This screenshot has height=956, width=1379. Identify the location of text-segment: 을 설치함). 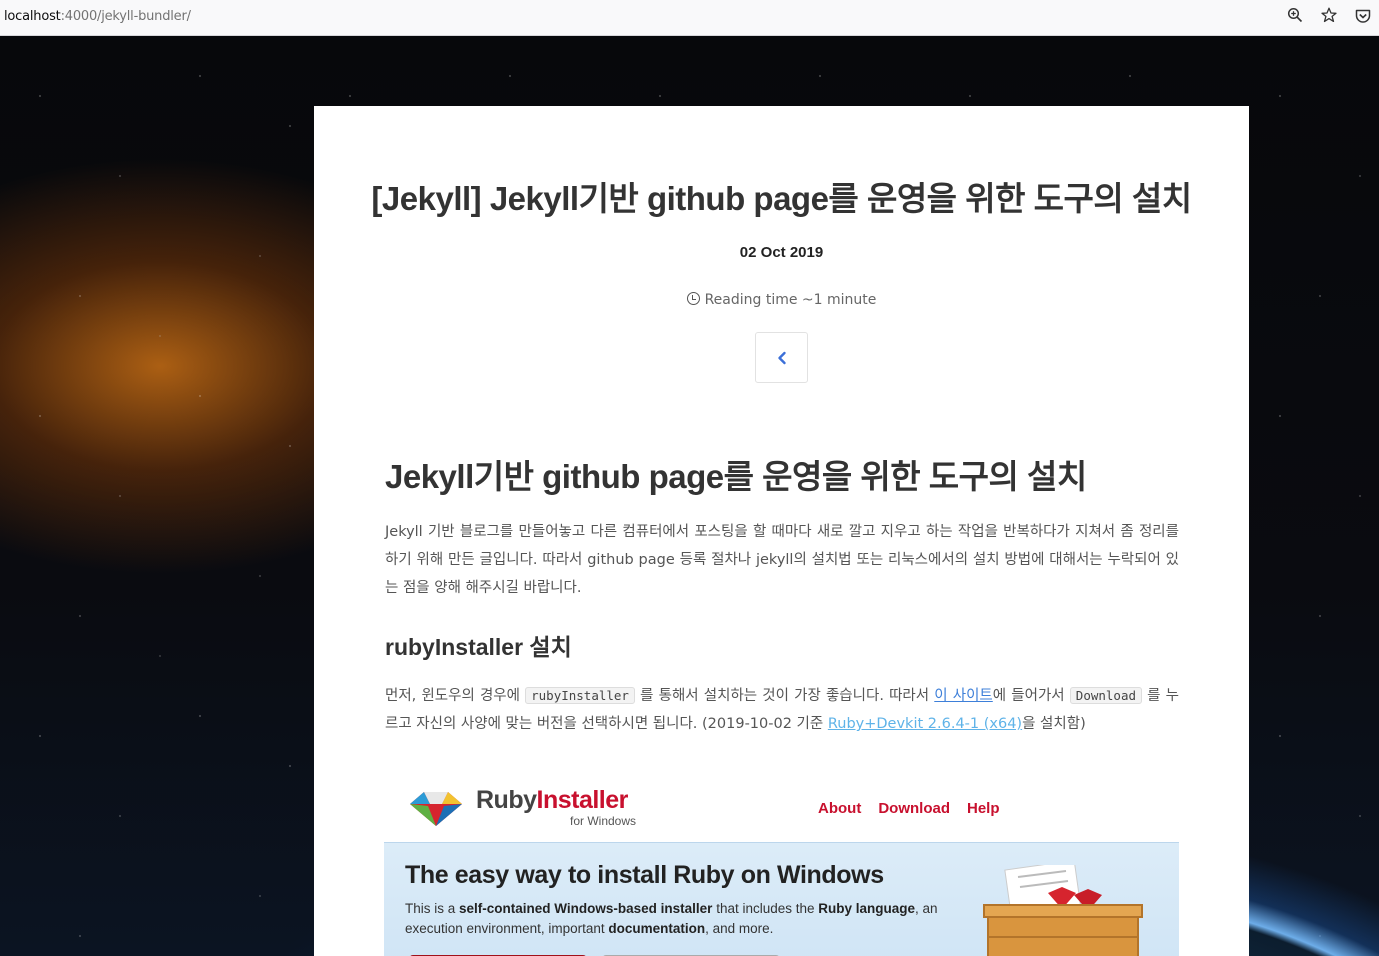
(1054, 724).